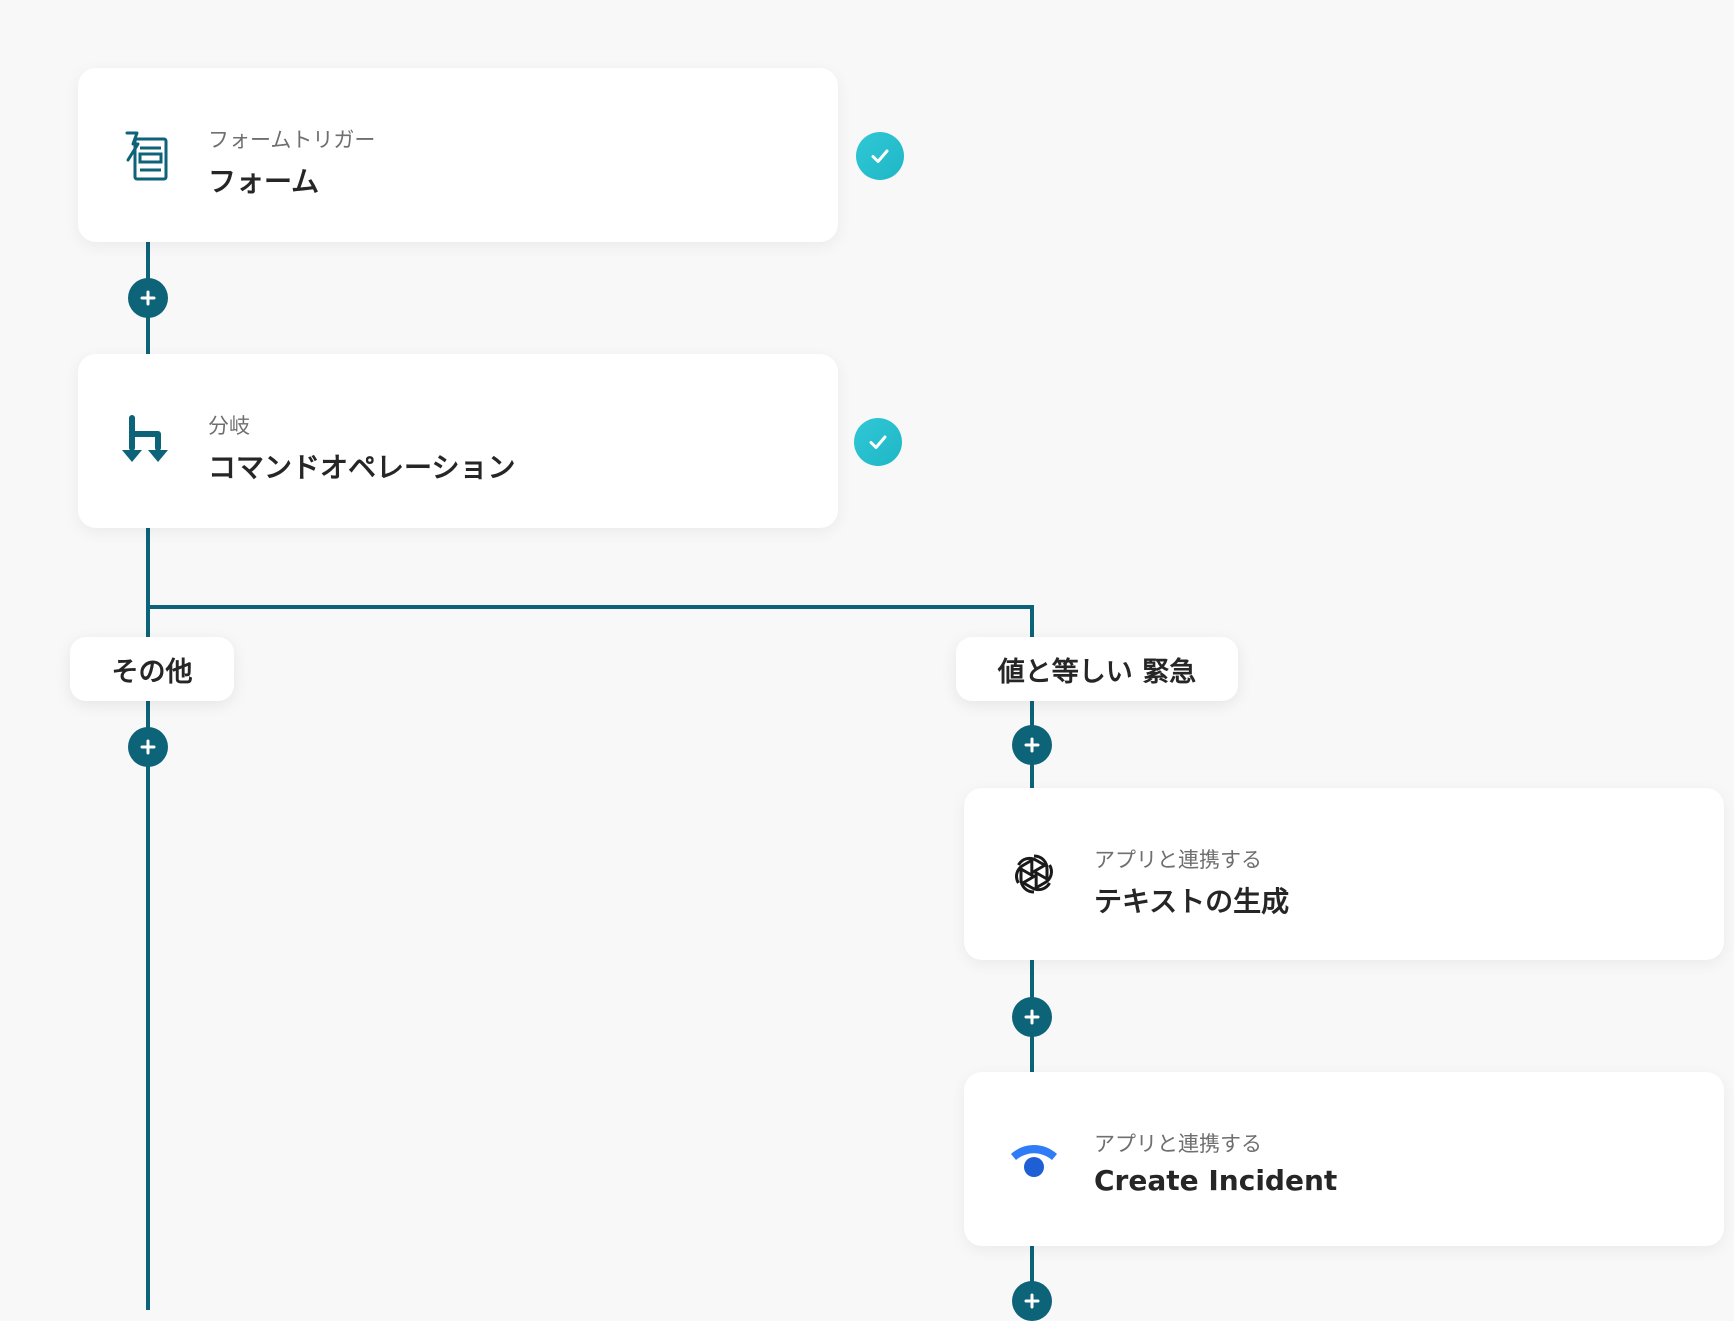 This screenshot has height=1321, width=1734. Describe the element at coordinates (1034, 874) in the screenshot. I see `openai-icon` at that location.